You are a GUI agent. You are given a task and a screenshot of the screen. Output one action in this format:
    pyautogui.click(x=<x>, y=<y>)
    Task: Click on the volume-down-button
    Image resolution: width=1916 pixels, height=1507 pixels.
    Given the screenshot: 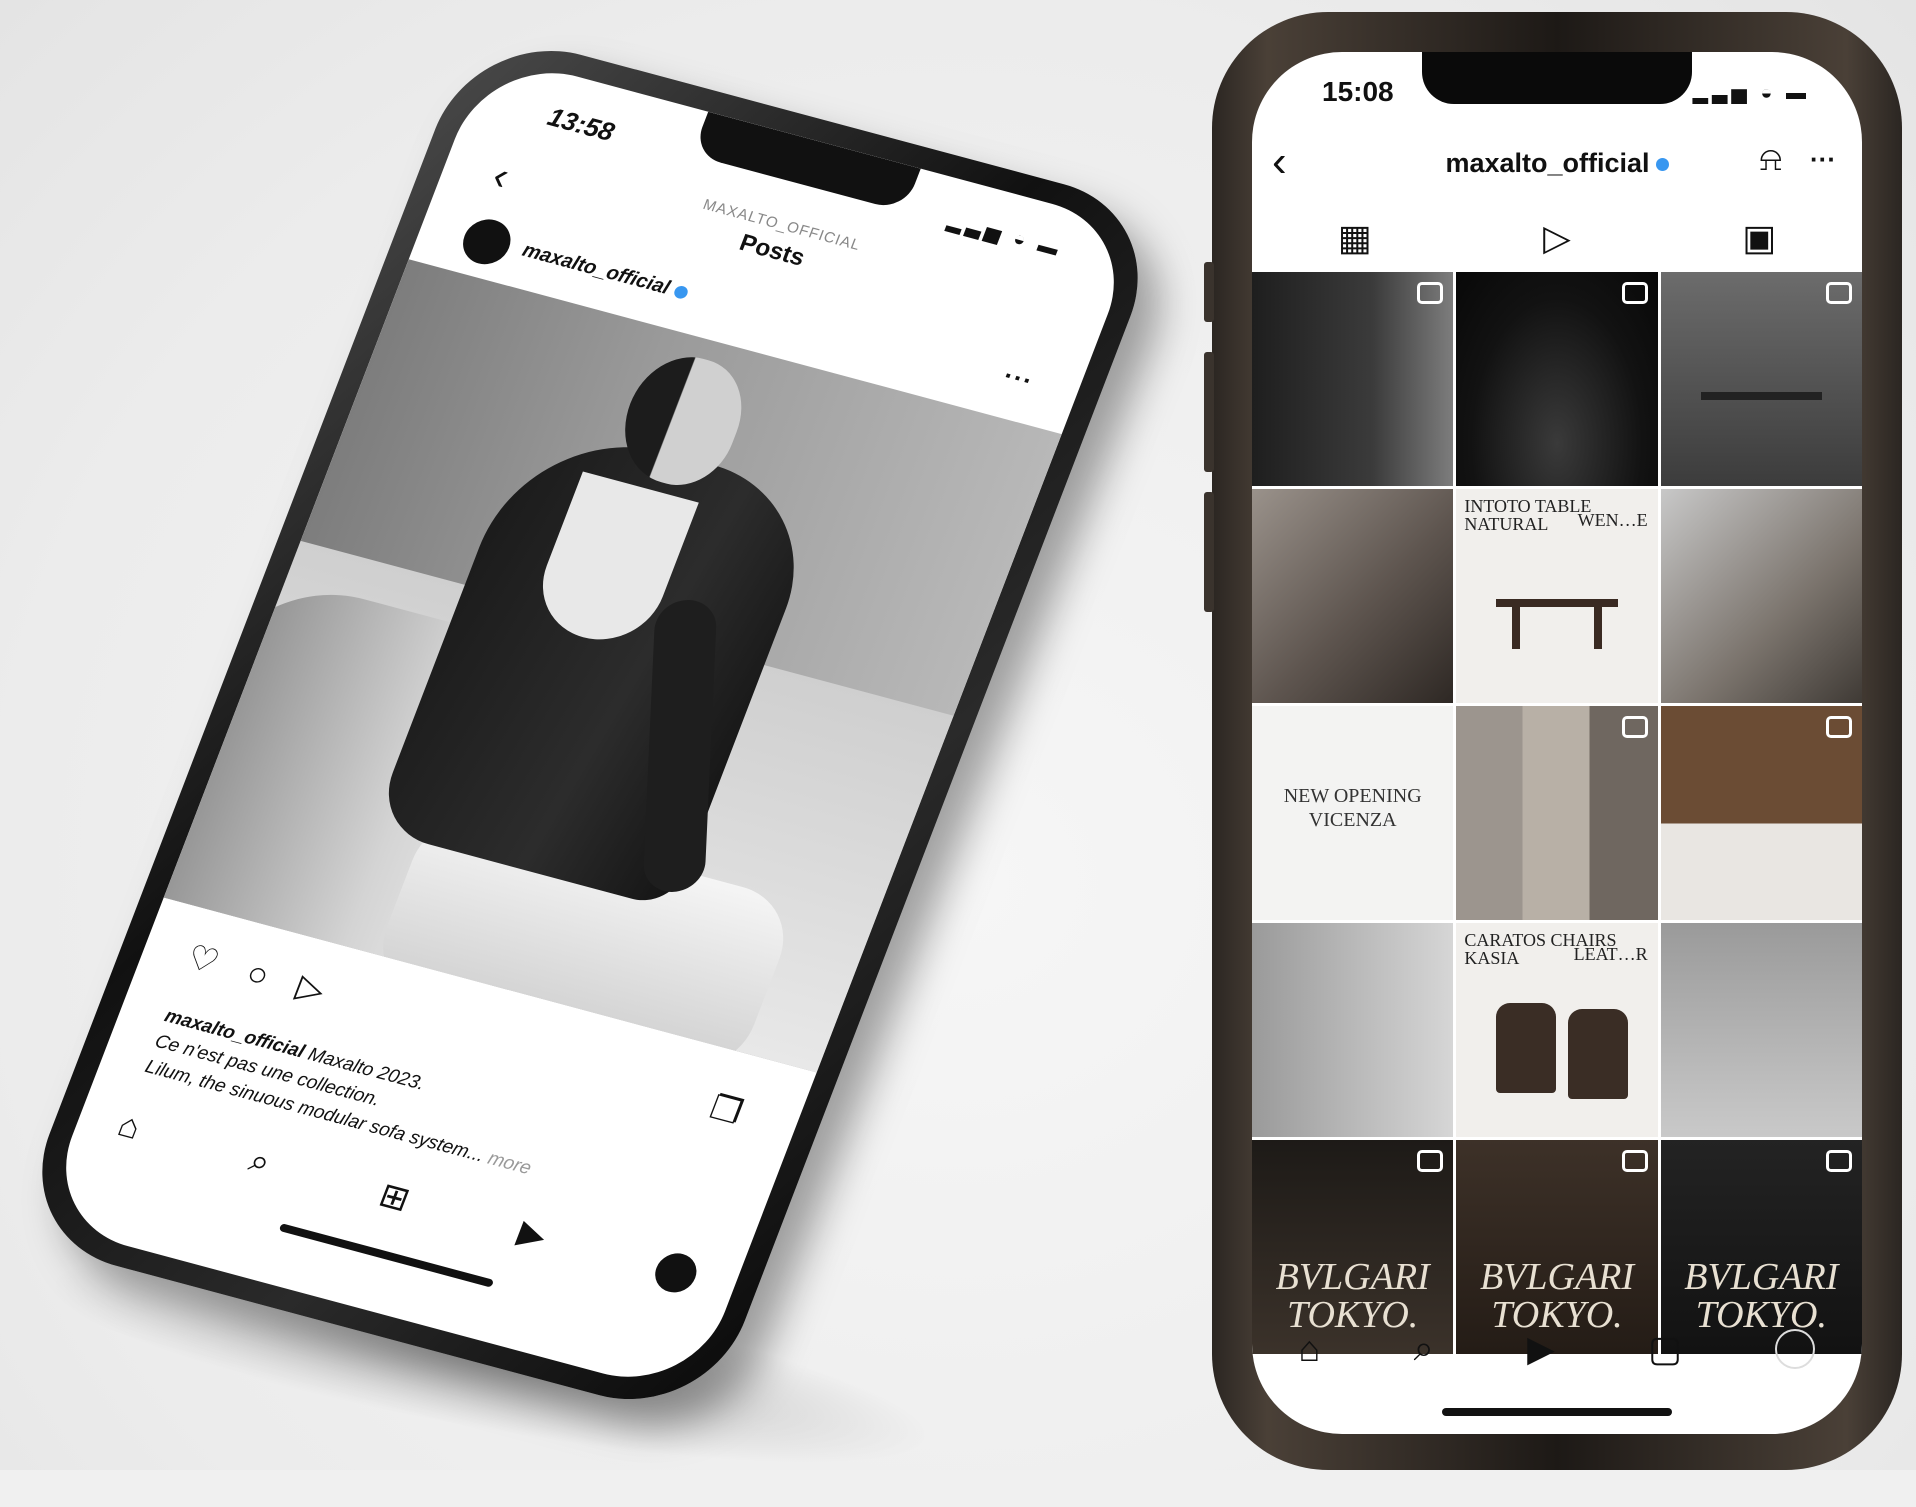 What is the action you would take?
    pyautogui.click(x=1209, y=552)
    